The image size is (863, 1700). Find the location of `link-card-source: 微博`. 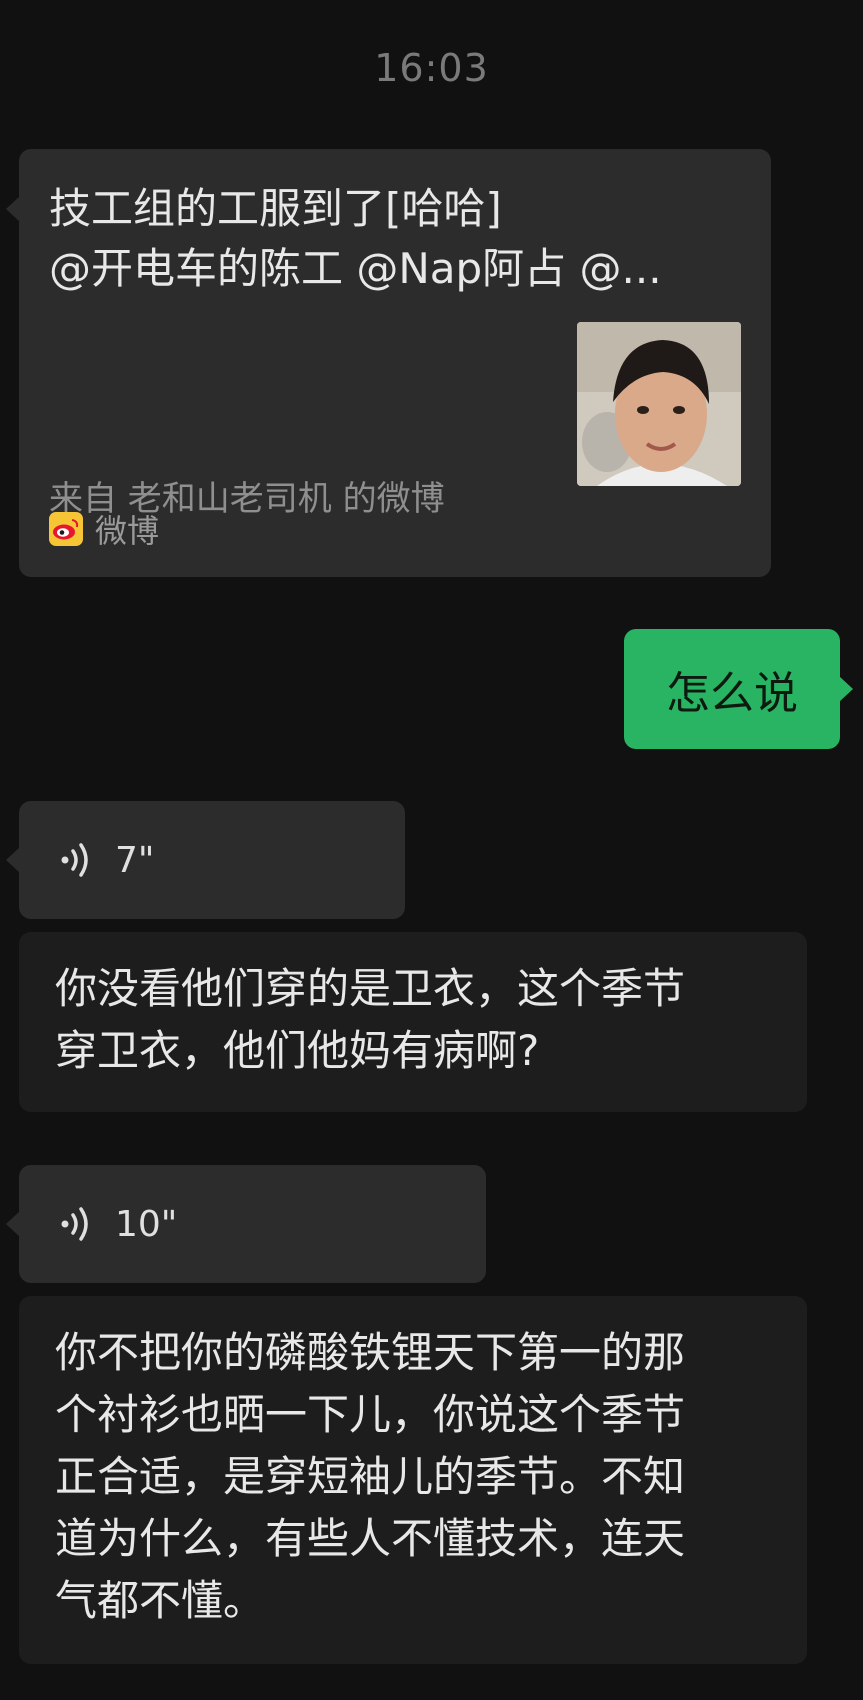

link-card-source: 微博 is located at coordinates (104, 530).